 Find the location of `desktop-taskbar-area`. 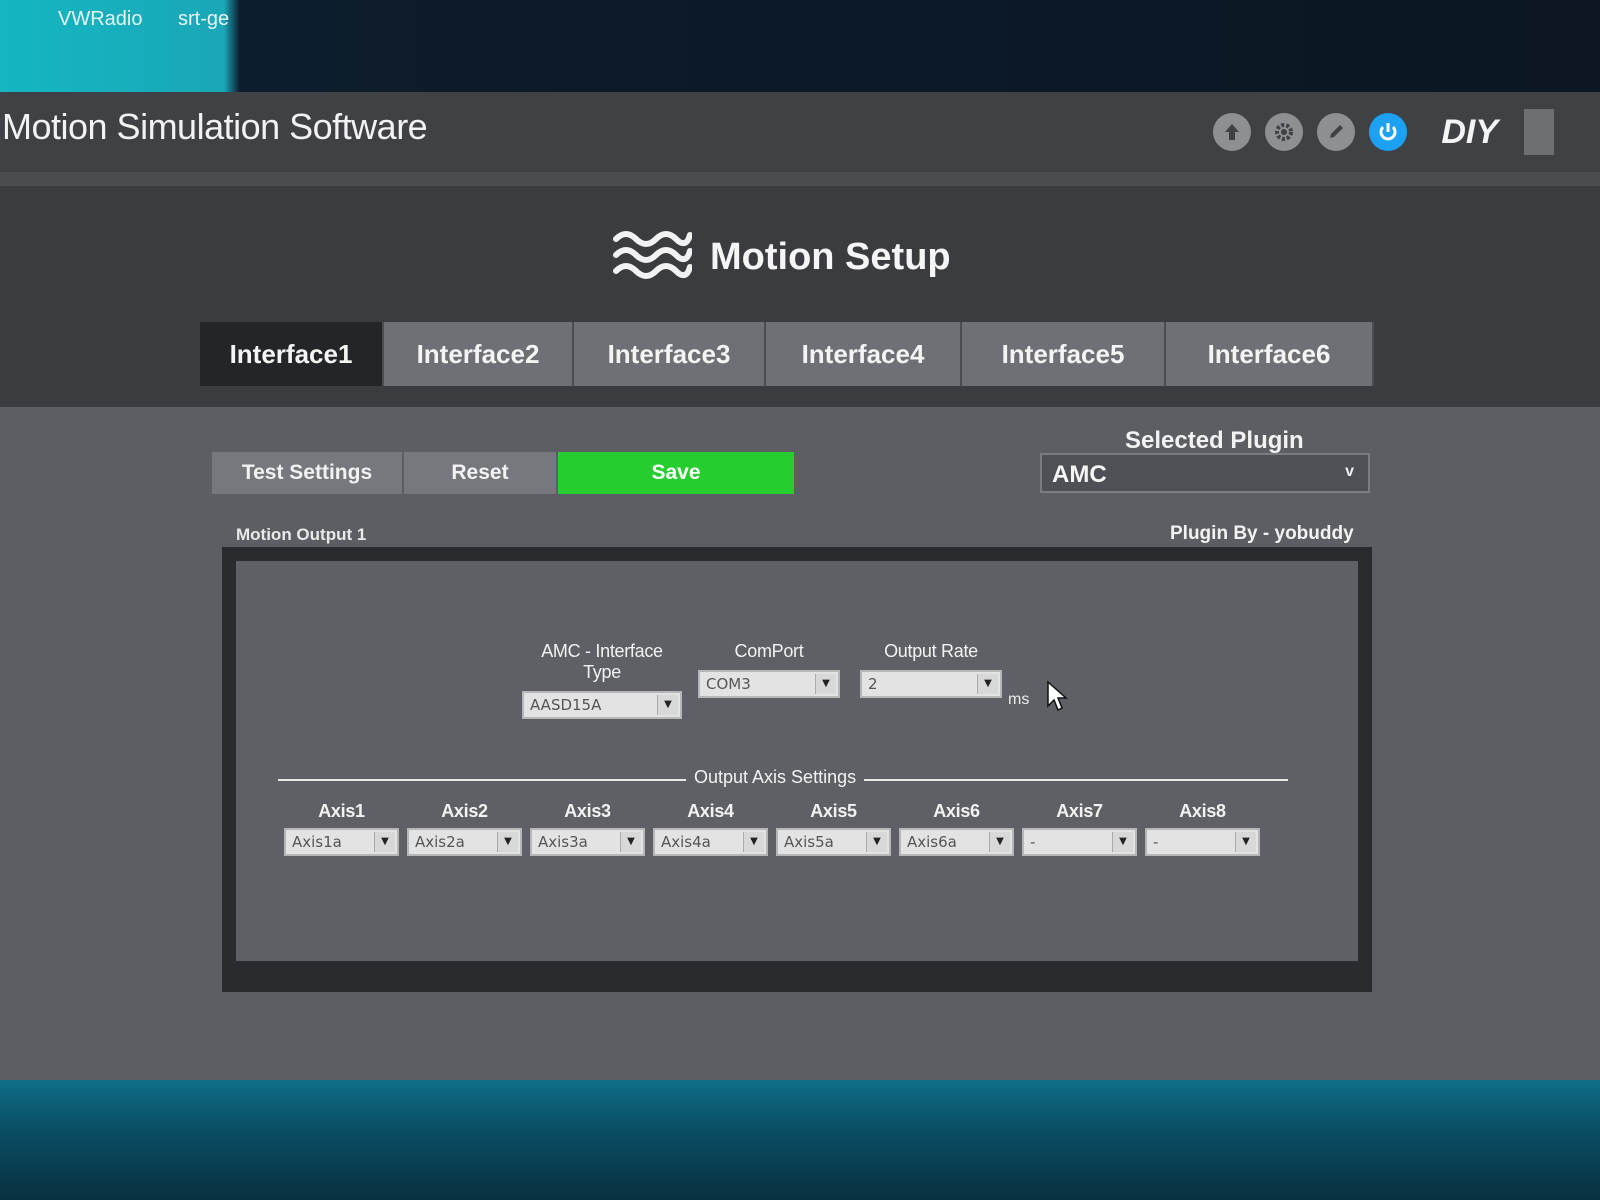

desktop-taskbar-area is located at coordinates (800, 1140).